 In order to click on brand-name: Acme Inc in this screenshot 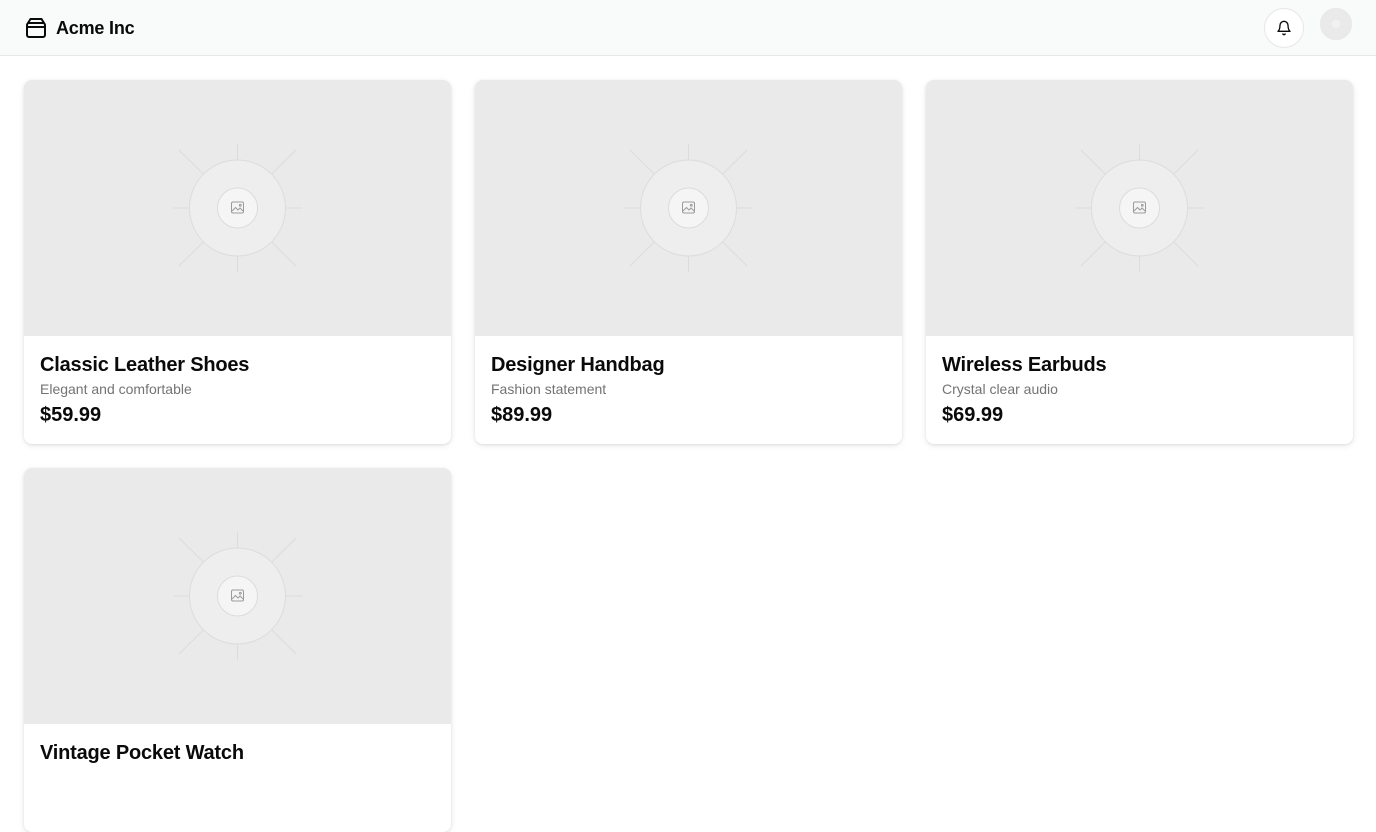, I will do `click(95, 27)`.